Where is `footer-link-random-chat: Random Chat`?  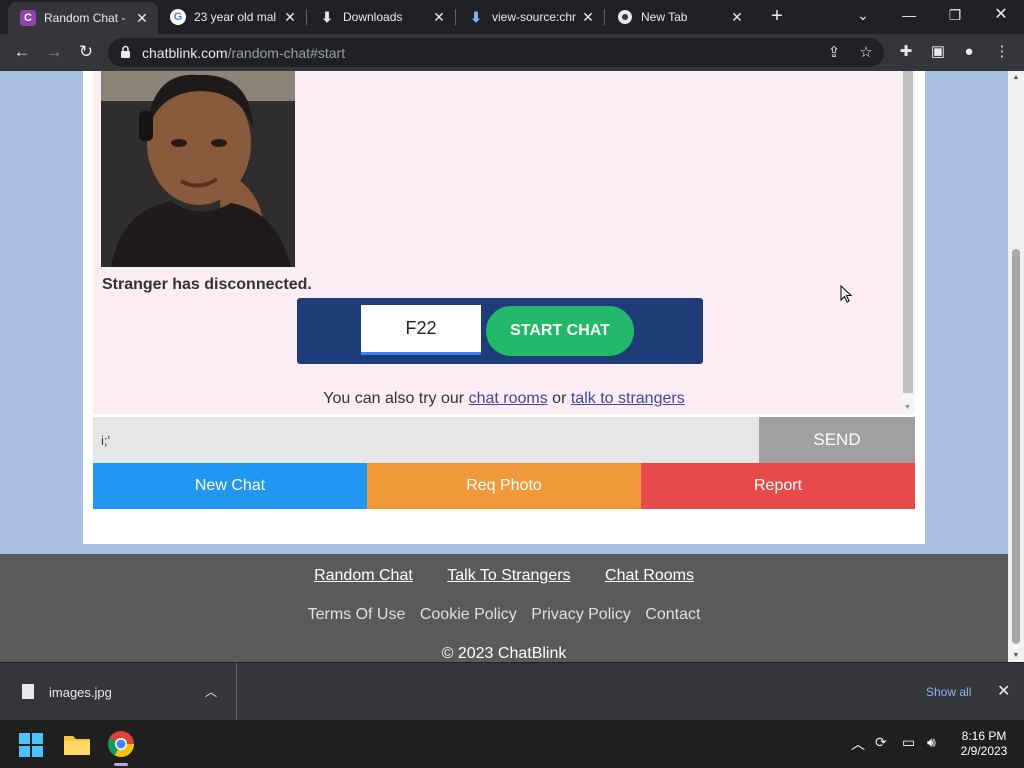 footer-link-random-chat: Random Chat is located at coordinates (363, 575).